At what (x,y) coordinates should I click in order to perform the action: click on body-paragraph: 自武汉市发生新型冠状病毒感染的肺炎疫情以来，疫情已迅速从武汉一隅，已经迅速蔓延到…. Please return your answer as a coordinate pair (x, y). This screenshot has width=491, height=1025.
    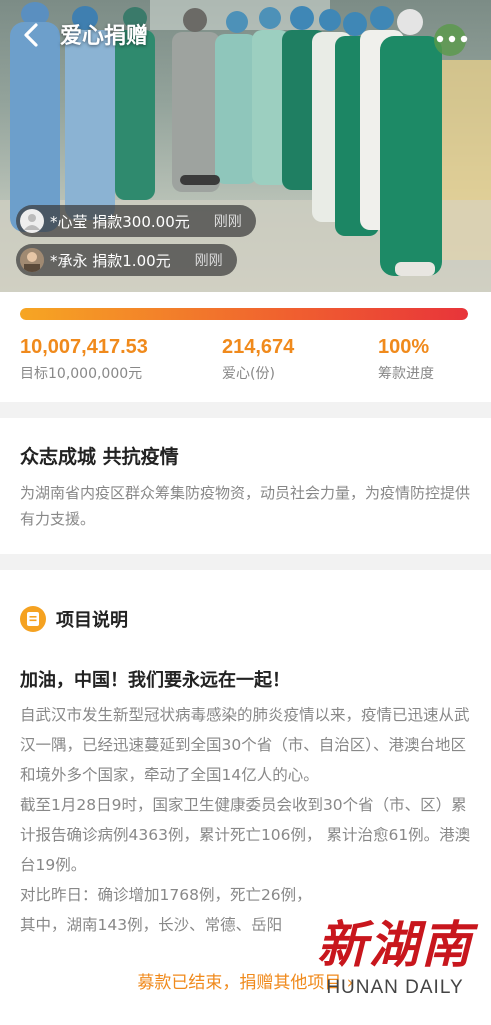
    Looking at the image, I should click on (245, 745).